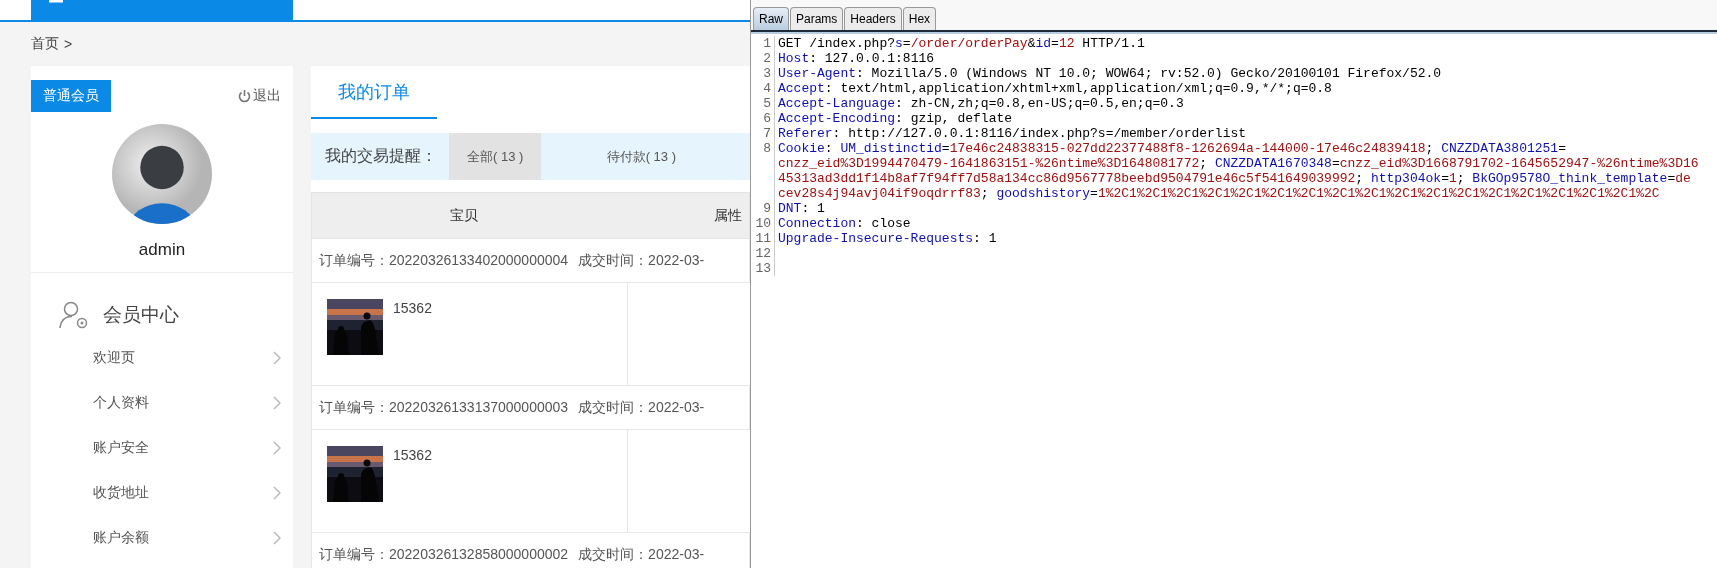 This screenshot has height=568, width=1717. Describe the element at coordinates (265, 96) in the screenshot. I see `logout-button: 退出` at that location.